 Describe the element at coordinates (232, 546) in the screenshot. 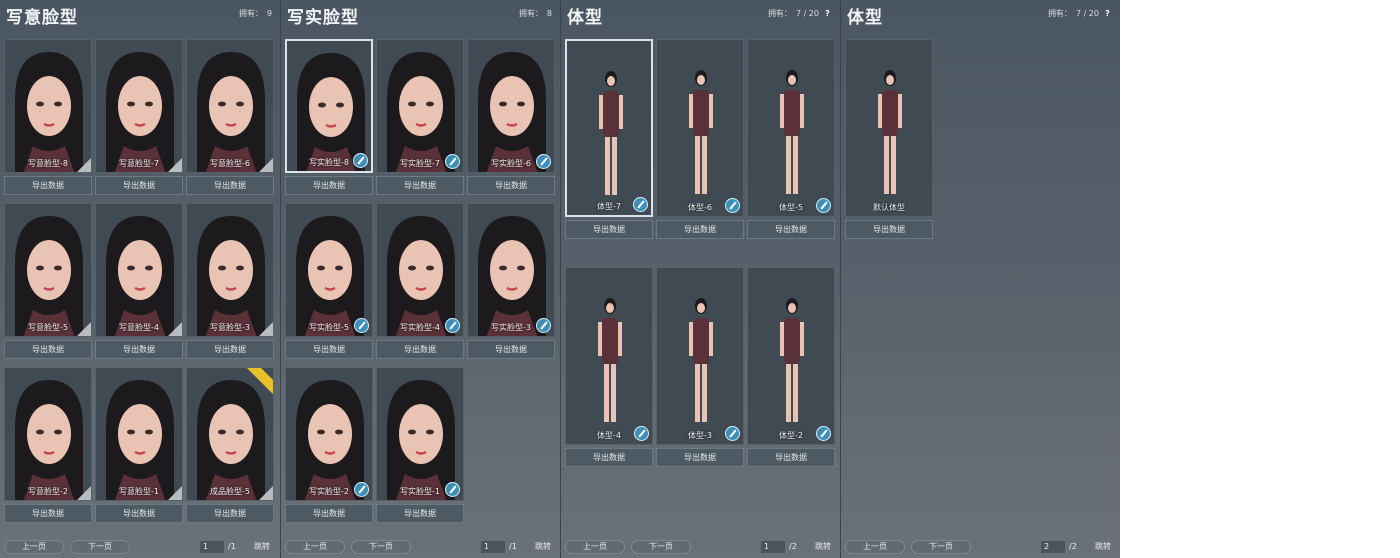

I see `page-total: /1` at that location.